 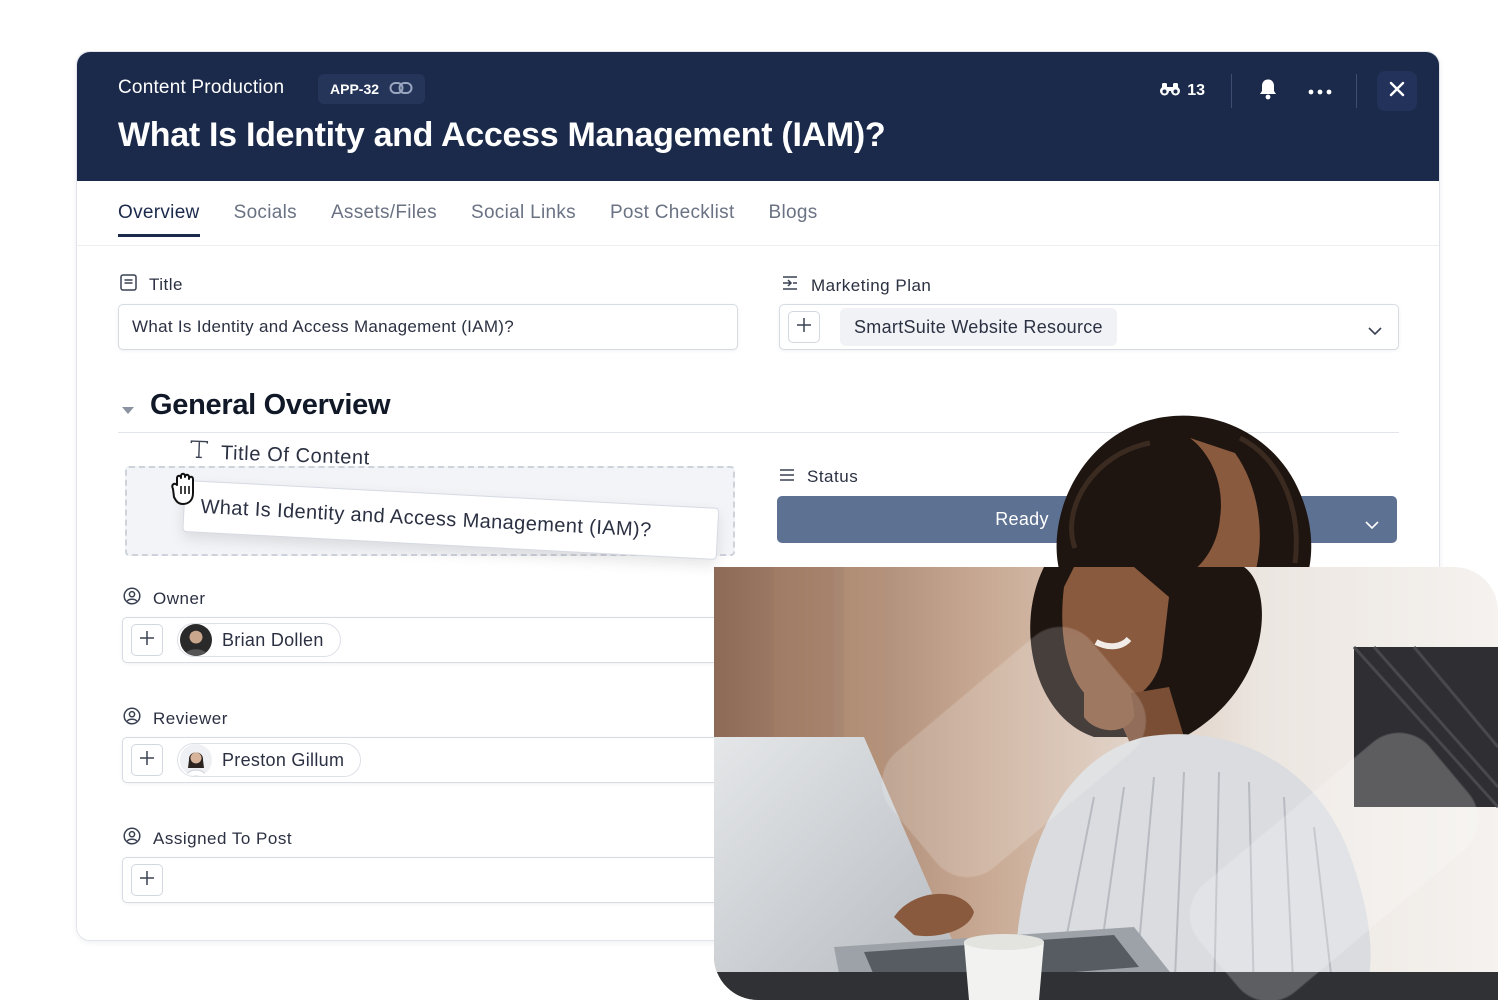 I want to click on more-button, so click(x=1320, y=91).